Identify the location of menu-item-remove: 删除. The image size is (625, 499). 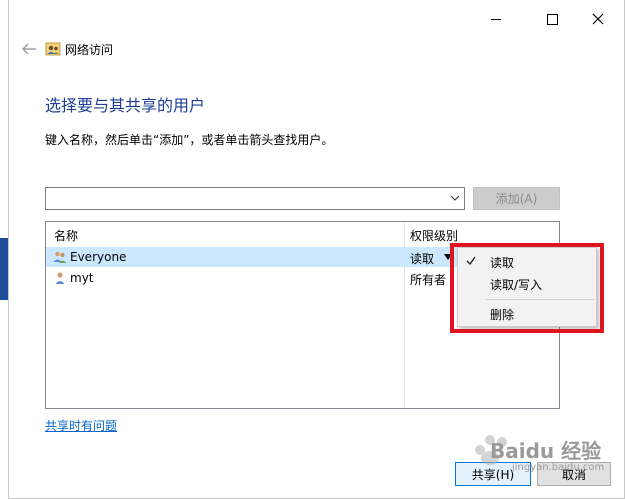
(527, 313).